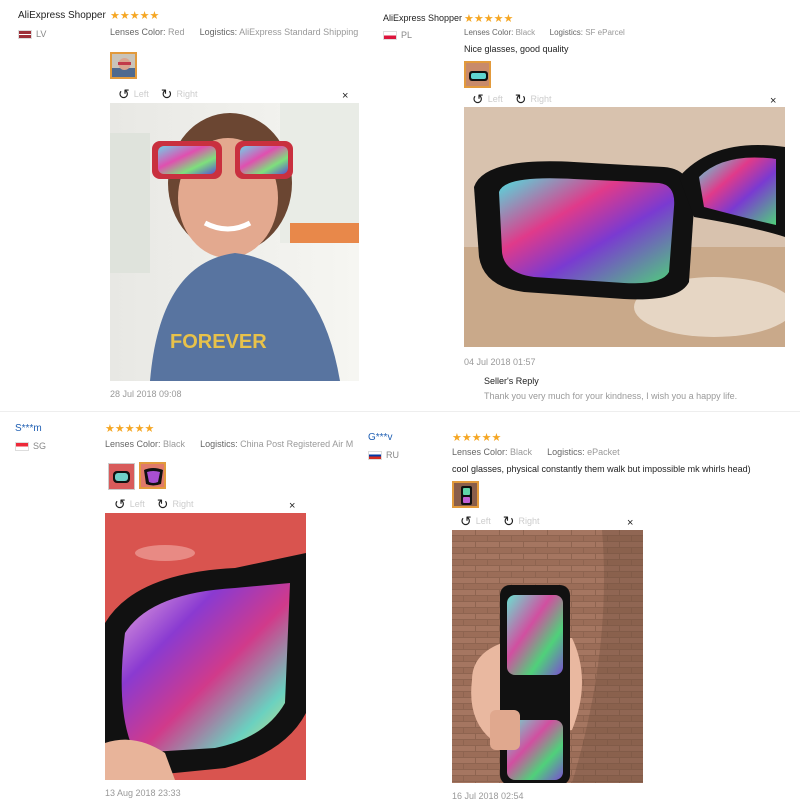 This screenshot has height=801, width=800. I want to click on seller-reply-title: Seller's Reply, so click(511, 381).